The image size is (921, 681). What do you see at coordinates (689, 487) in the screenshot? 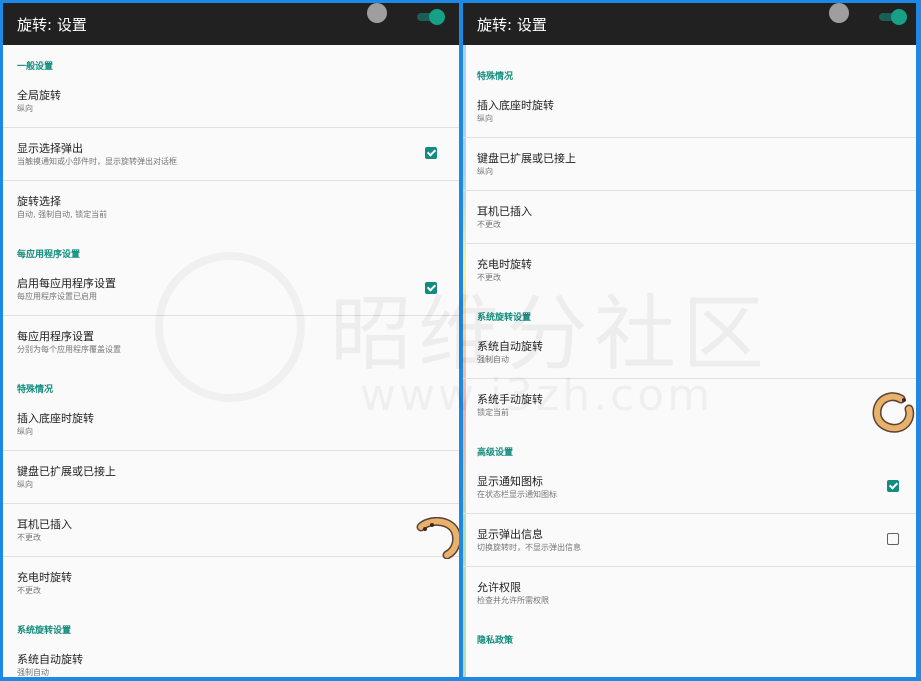
I see `settings-item: 显示通知图标在状态栏显示通知图标` at bounding box center [689, 487].